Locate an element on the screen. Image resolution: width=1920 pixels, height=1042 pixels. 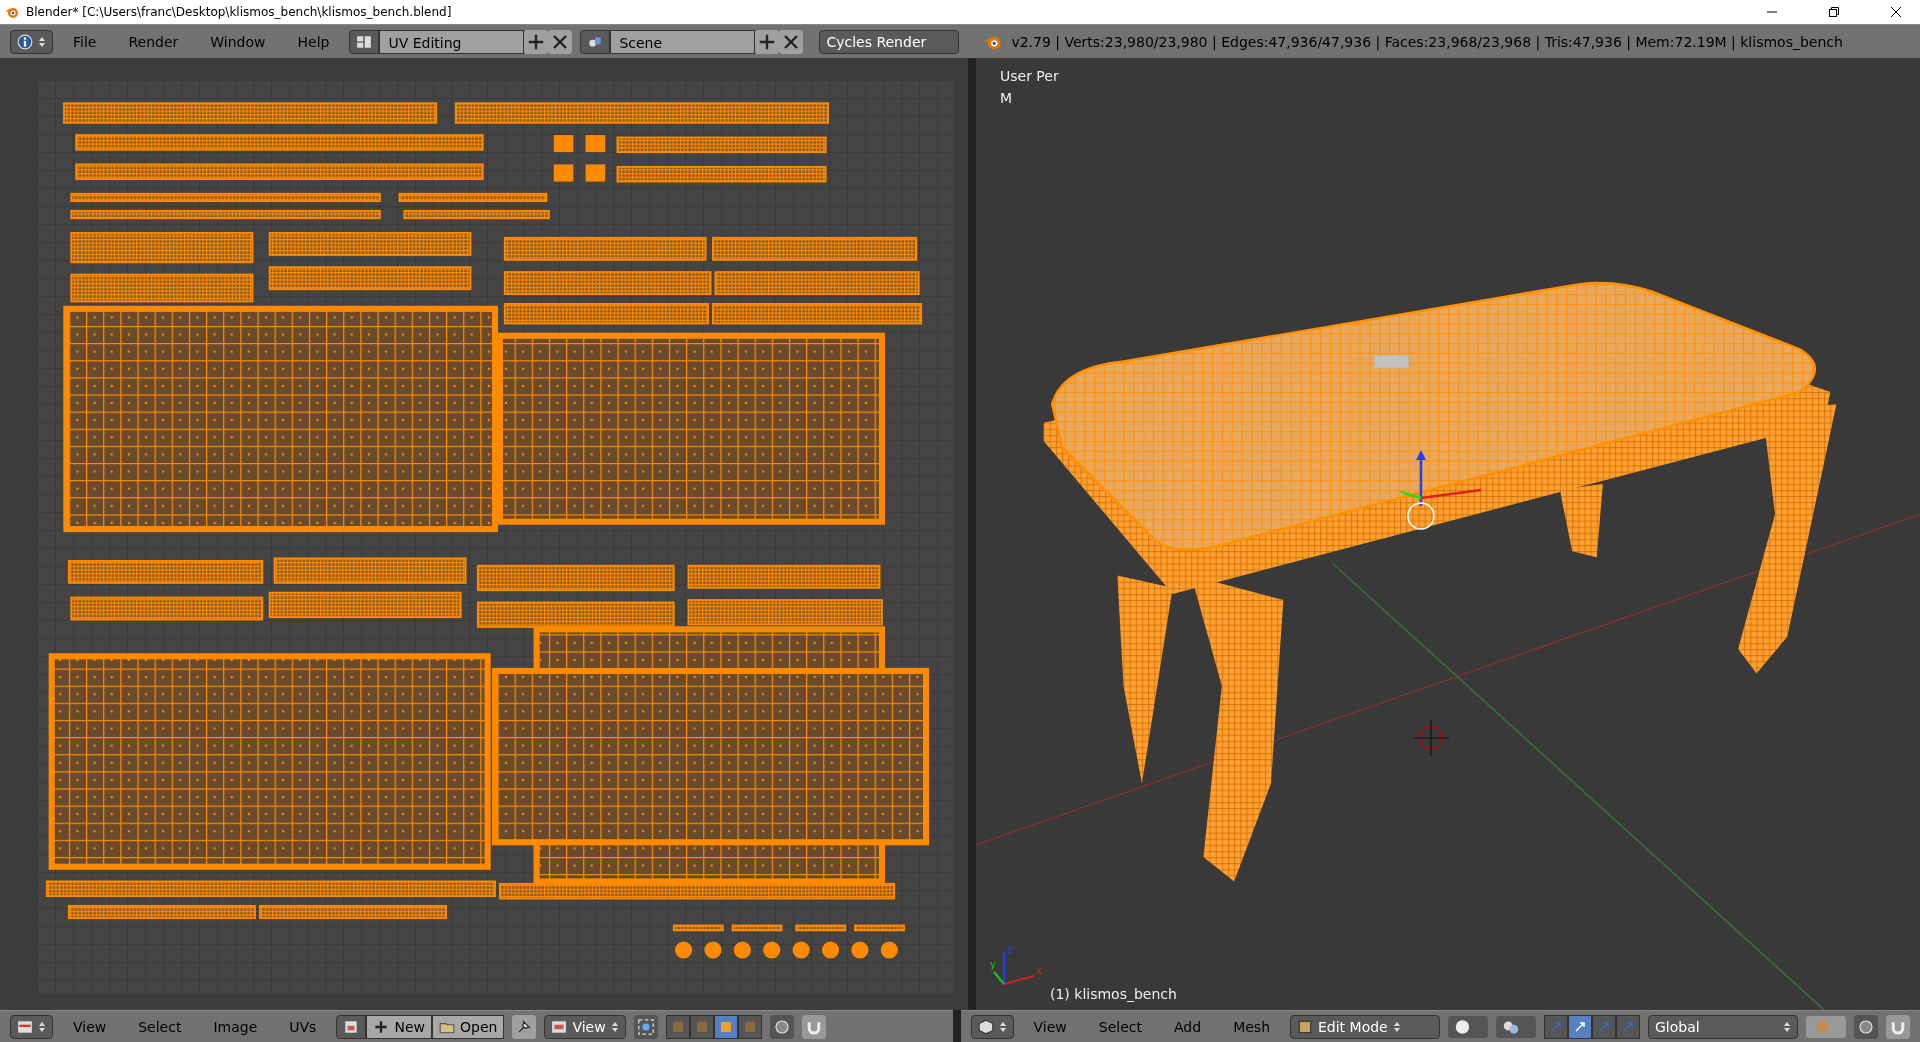
view-dropdown: View is located at coordinates (585, 1026).